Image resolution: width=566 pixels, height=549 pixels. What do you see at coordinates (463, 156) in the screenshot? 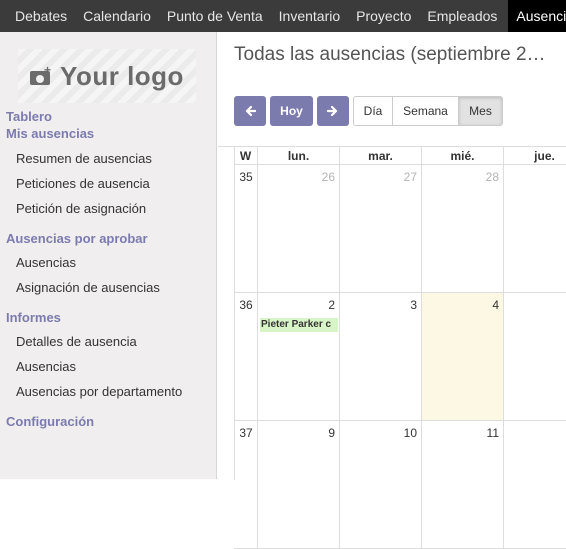
I see `day-header-mie: mié.` at bounding box center [463, 156].